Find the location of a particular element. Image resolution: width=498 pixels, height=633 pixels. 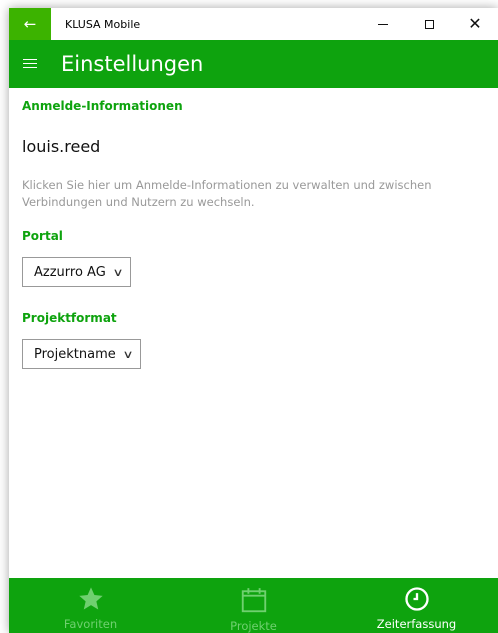

calendar-icon is located at coordinates (253, 600).